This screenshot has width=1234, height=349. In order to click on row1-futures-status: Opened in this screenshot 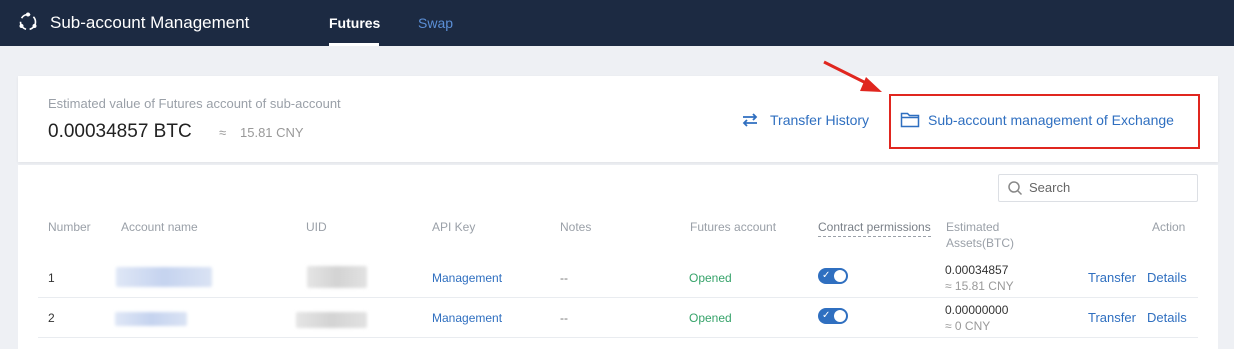, I will do `click(710, 278)`.